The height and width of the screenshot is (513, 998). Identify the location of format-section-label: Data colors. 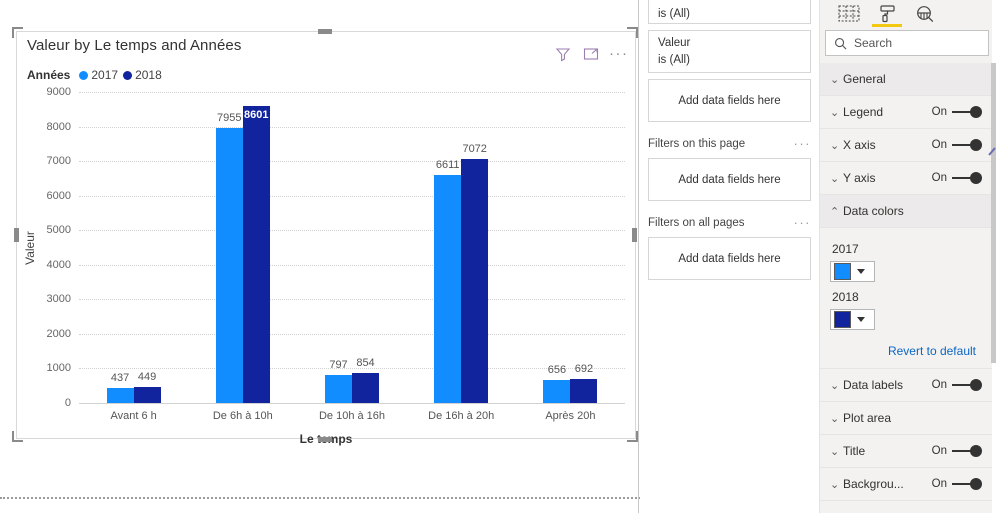
(873, 211).